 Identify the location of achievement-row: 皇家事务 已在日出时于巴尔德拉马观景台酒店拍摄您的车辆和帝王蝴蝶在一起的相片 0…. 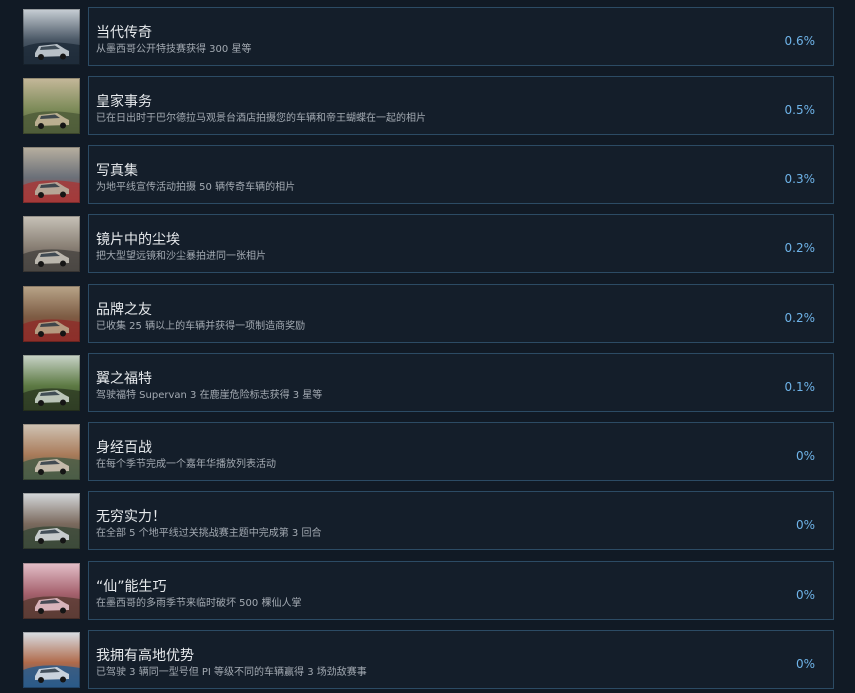
(429, 105).